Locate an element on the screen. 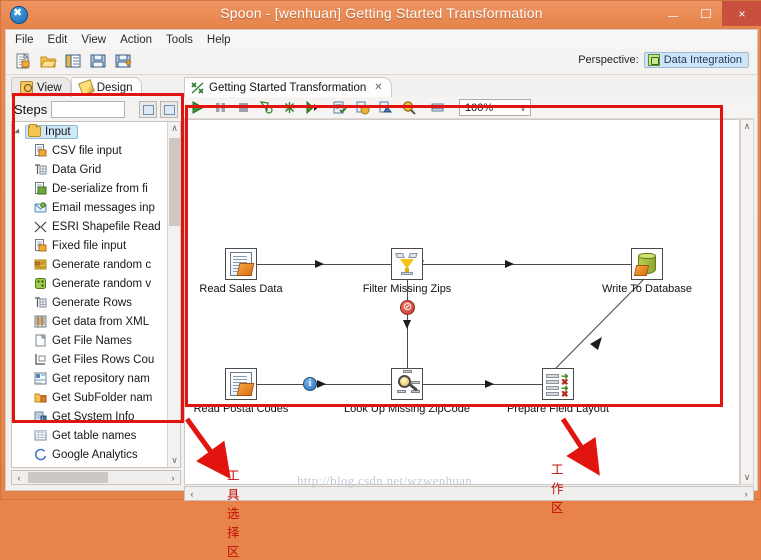  tab-getting-started-transformation: Getting Started Transformation ✕ is located at coordinates (288, 87).